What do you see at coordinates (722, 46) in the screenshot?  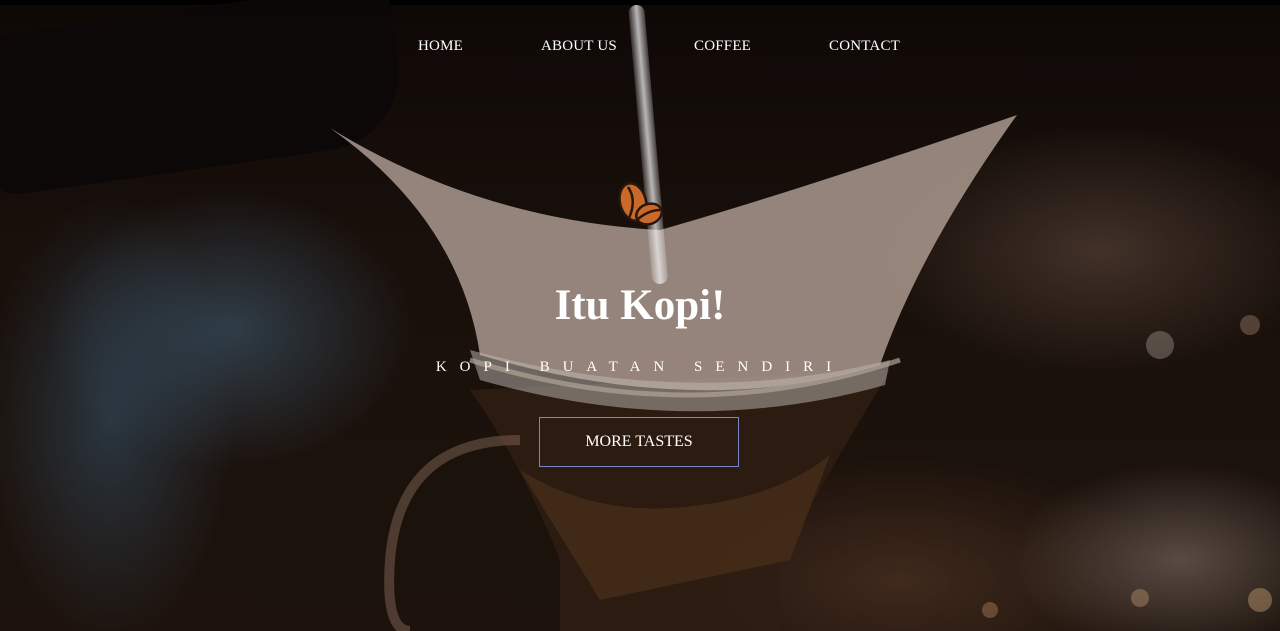 I see `nav-coffee-link: COFFEE` at bounding box center [722, 46].